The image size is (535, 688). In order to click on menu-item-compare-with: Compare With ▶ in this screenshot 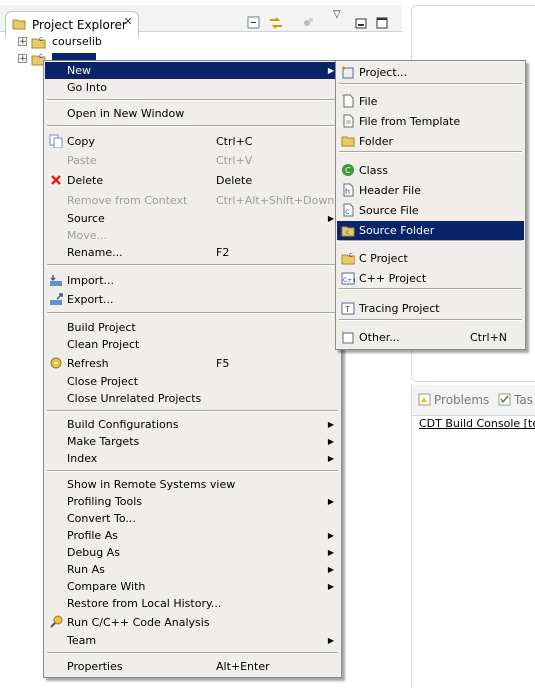, I will do `click(192, 586)`.